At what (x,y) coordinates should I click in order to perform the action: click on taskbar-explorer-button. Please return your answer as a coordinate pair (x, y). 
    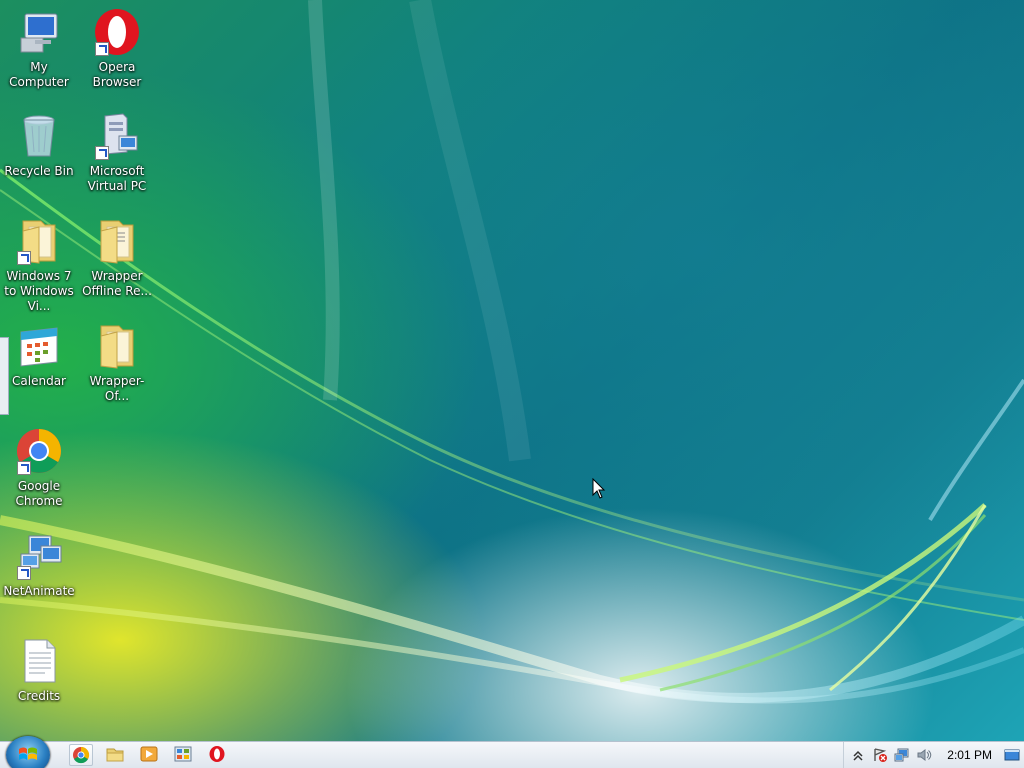
    Looking at the image, I should click on (116, 755).